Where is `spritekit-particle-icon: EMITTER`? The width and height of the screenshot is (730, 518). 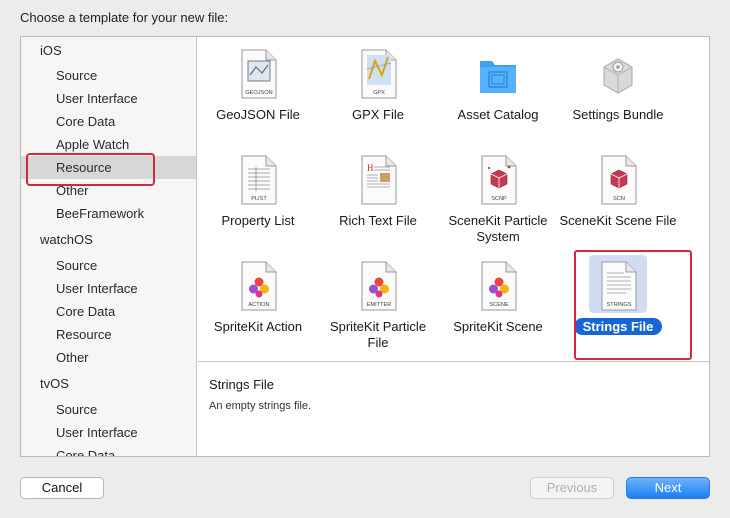 spritekit-particle-icon: EMITTER is located at coordinates (378, 286).